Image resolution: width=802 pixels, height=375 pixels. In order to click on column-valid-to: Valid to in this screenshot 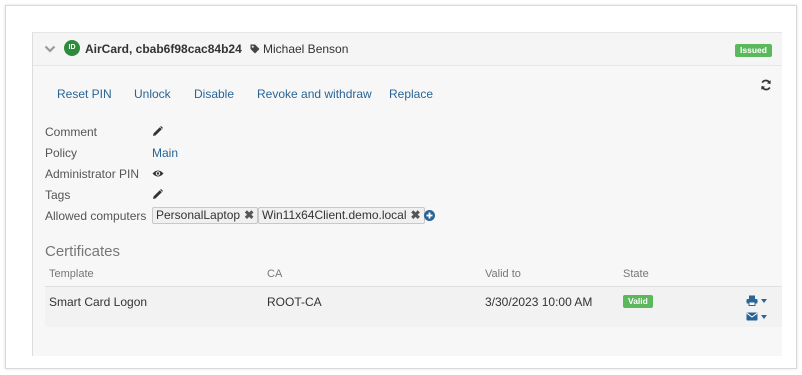, I will do `click(503, 274)`.